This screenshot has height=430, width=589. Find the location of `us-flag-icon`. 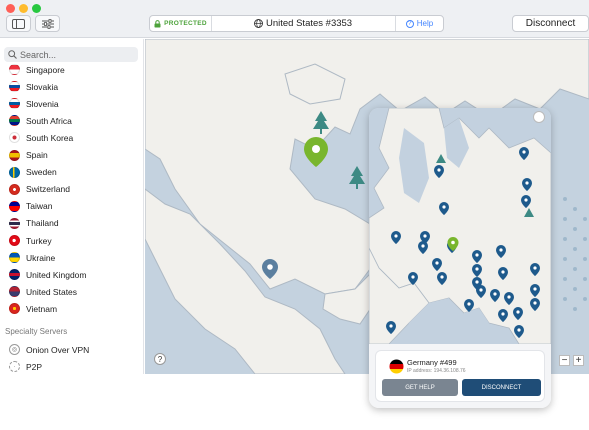

us-flag-icon is located at coordinates (14, 292).